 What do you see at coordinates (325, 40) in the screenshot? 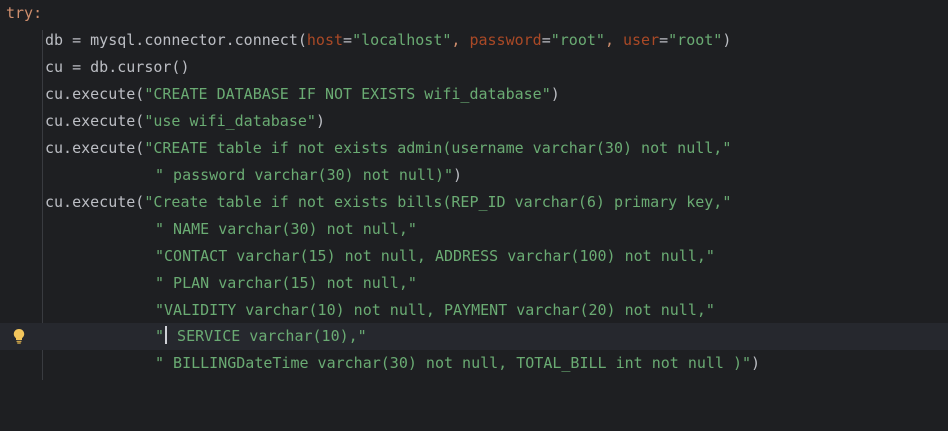
I see `host-param: host` at bounding box center [325, 40].